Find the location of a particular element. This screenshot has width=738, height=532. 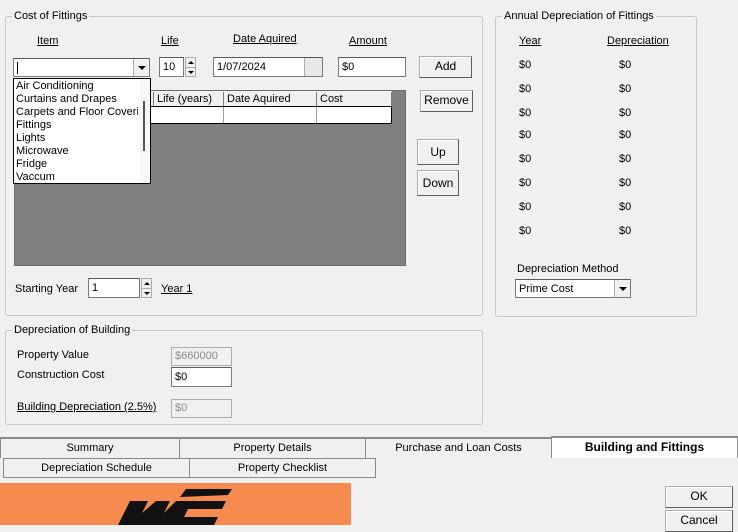

tab-purchase-and-loan-costs: Purchase and Loan Costs is located at coordinates (458, 448).